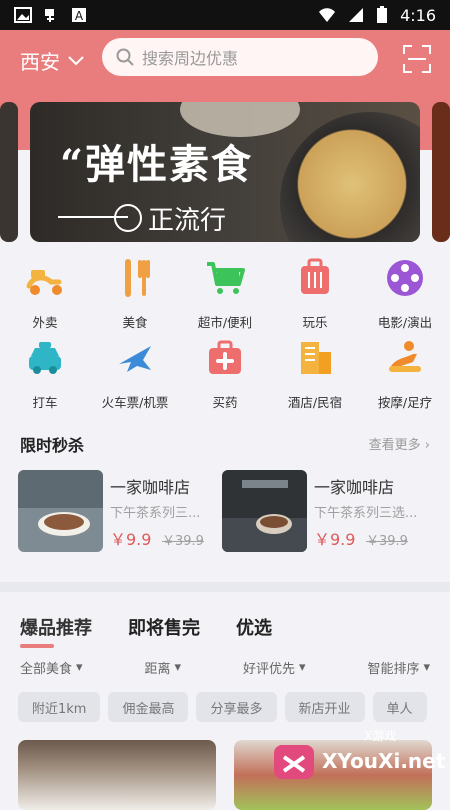 This screenshot has width=450, height=810. I want to click on flash-sale-title: 限时秒杀, so click(52, 445).